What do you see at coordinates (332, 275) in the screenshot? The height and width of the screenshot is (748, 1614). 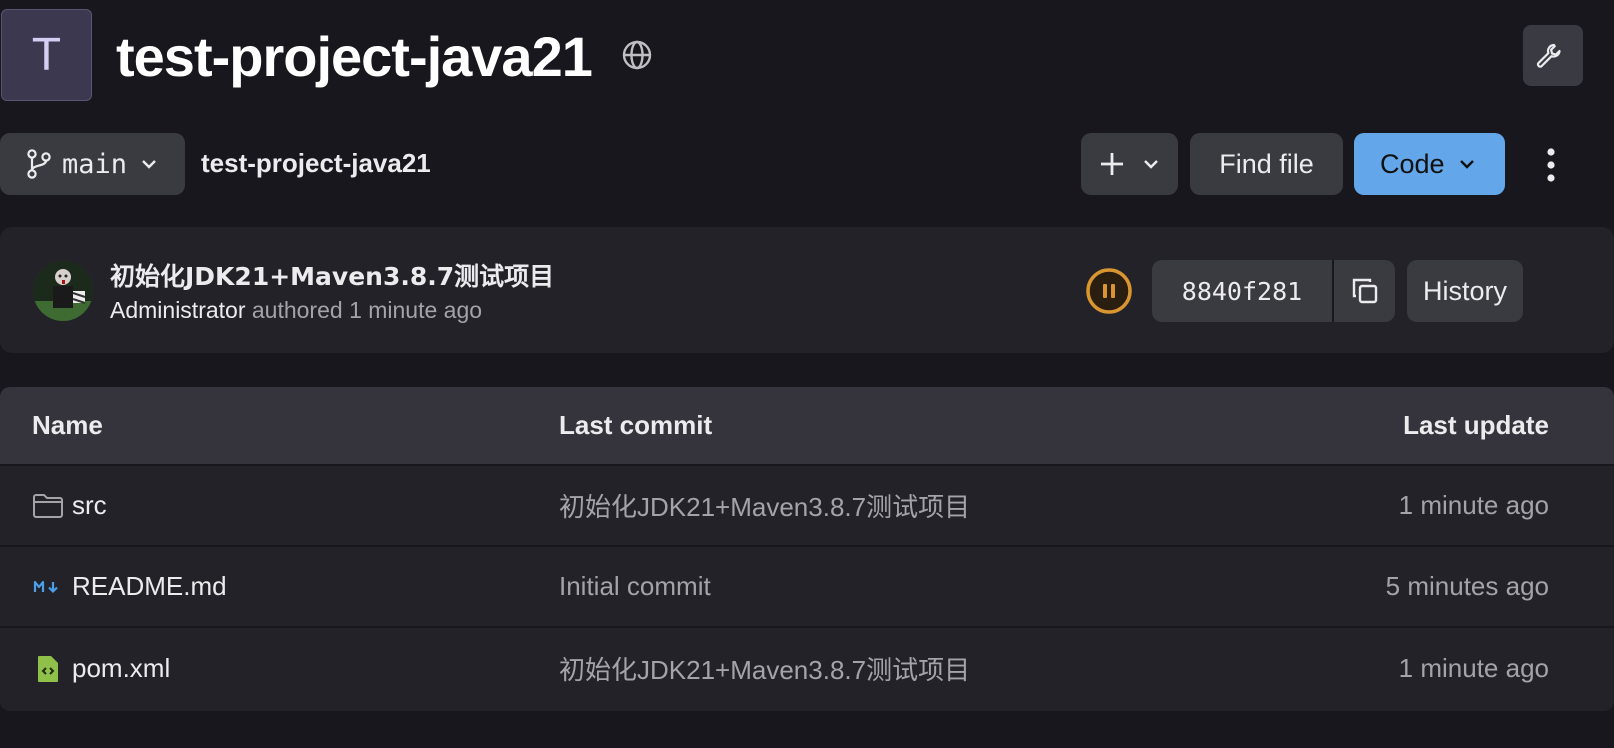 I see `commit-title: 初始化JDK21+Maven3.8.7测试项目` at bounding box center [332, 275].